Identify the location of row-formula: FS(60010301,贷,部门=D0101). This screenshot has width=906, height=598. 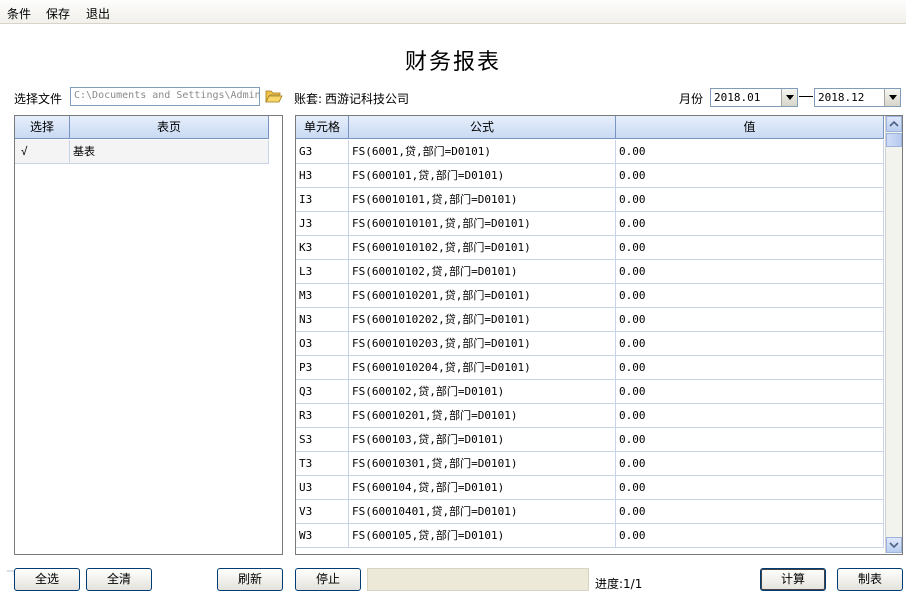
(482, 464).